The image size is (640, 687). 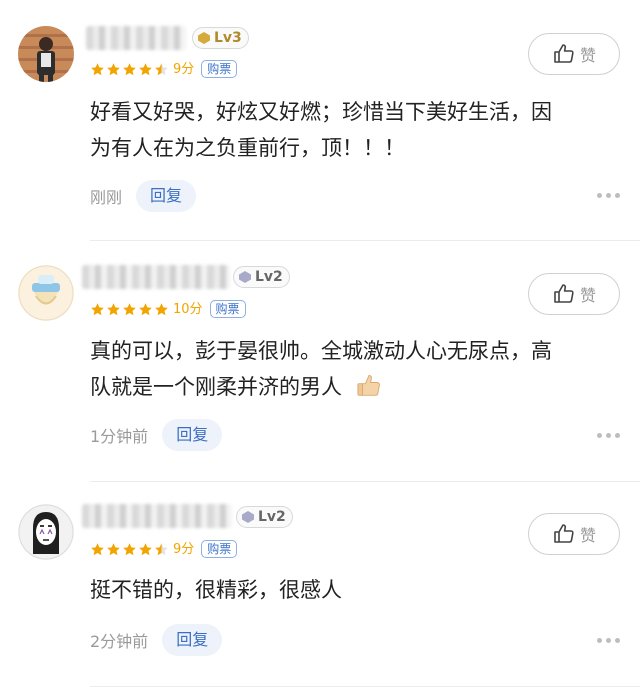 I want to click on rating-stars: 10分 购票, so click(x=168, y=309).